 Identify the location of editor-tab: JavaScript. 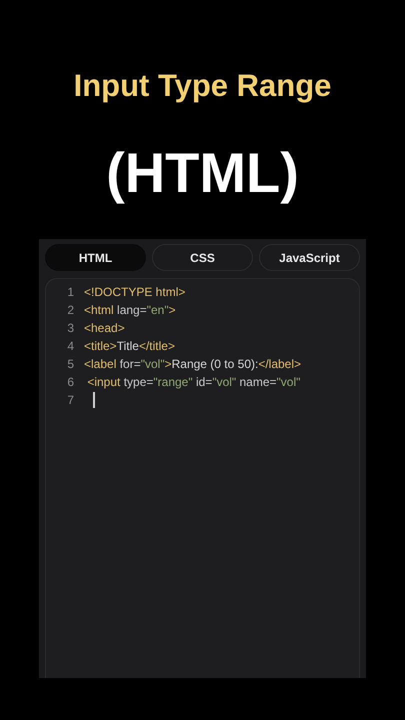
(309, 257).